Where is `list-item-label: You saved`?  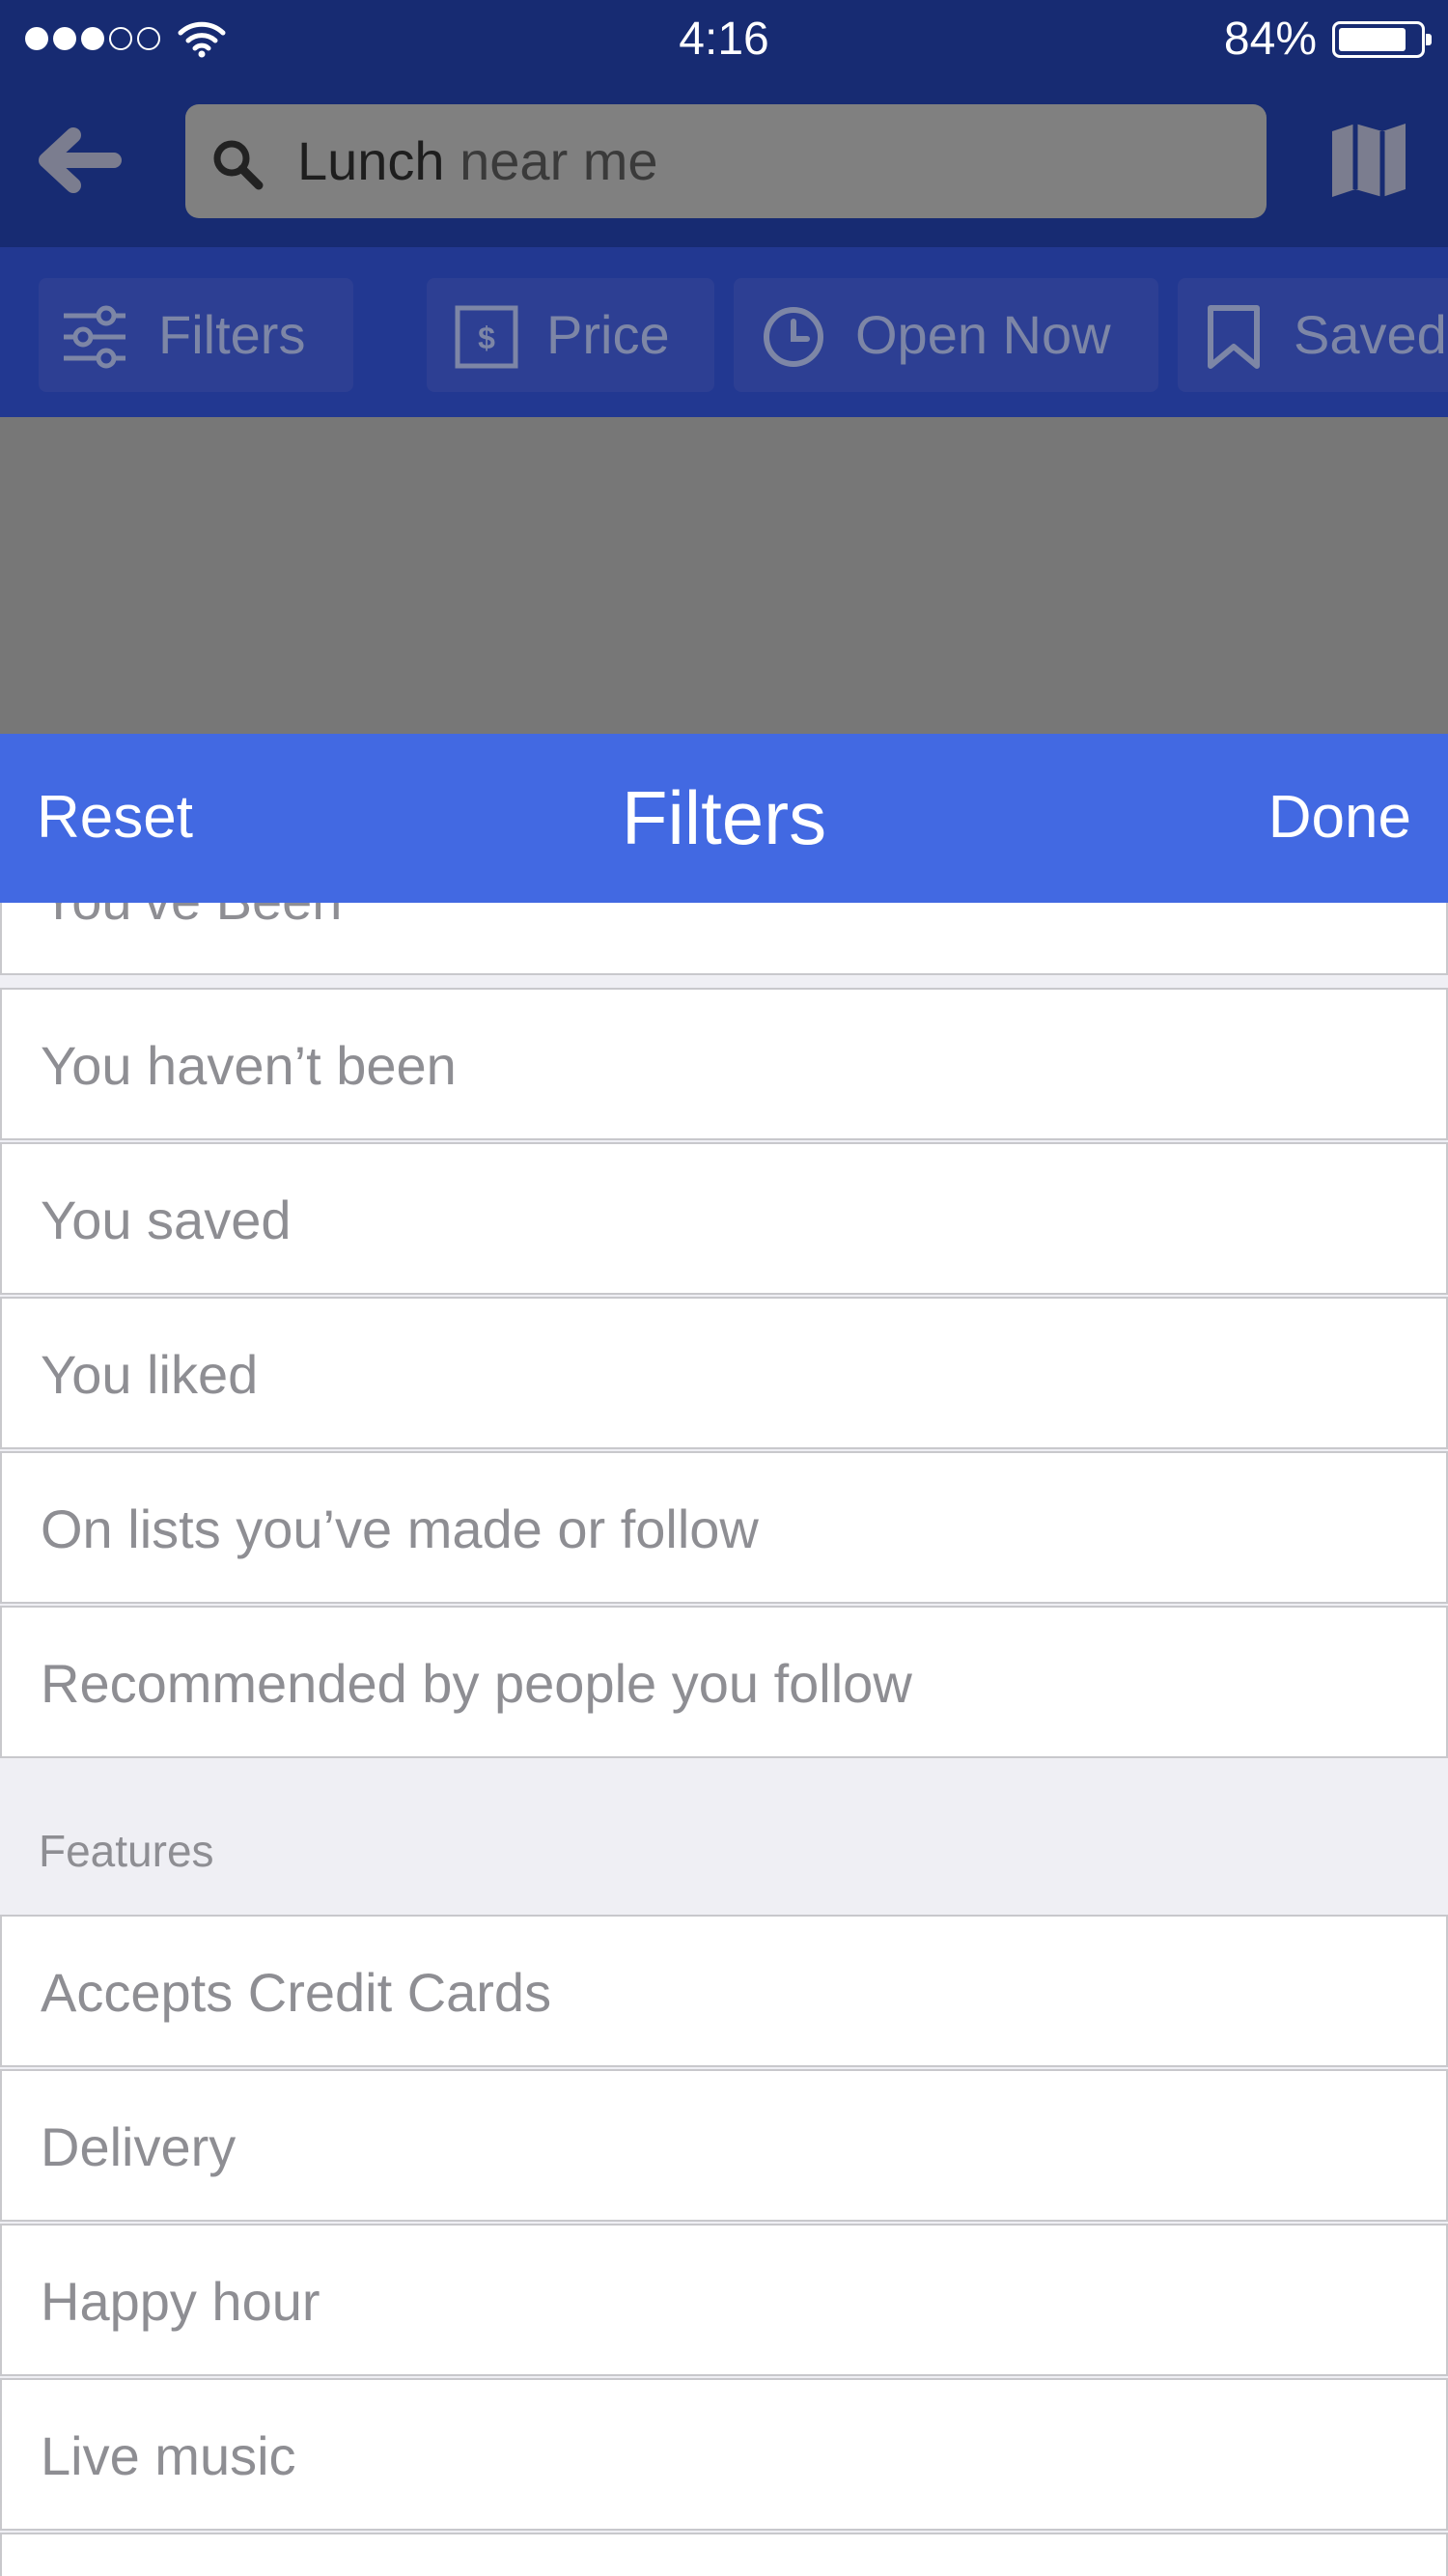 list-item-label: You saved is located at coordinates (167, 1220).